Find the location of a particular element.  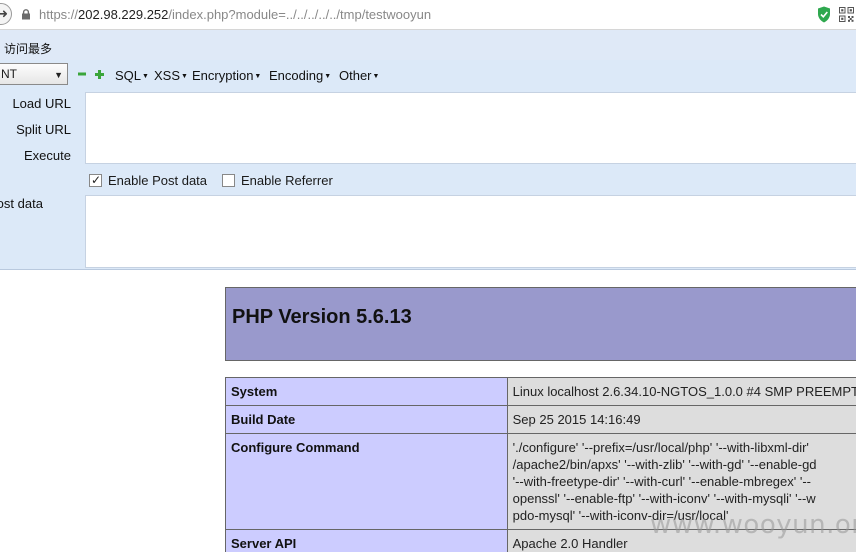

bookmarks-toolbar: 访问最多 is located at coordinates (428, 45).